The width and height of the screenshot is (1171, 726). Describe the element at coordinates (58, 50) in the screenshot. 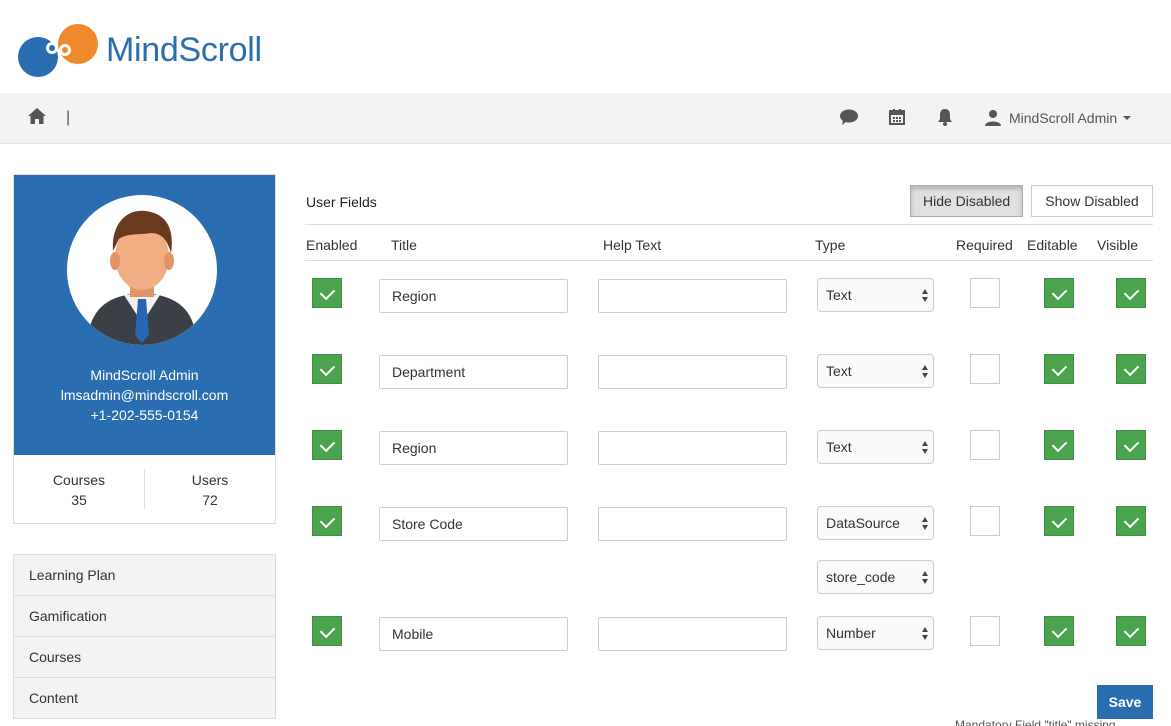

I see `mindscroll-logo-icon` at that location.